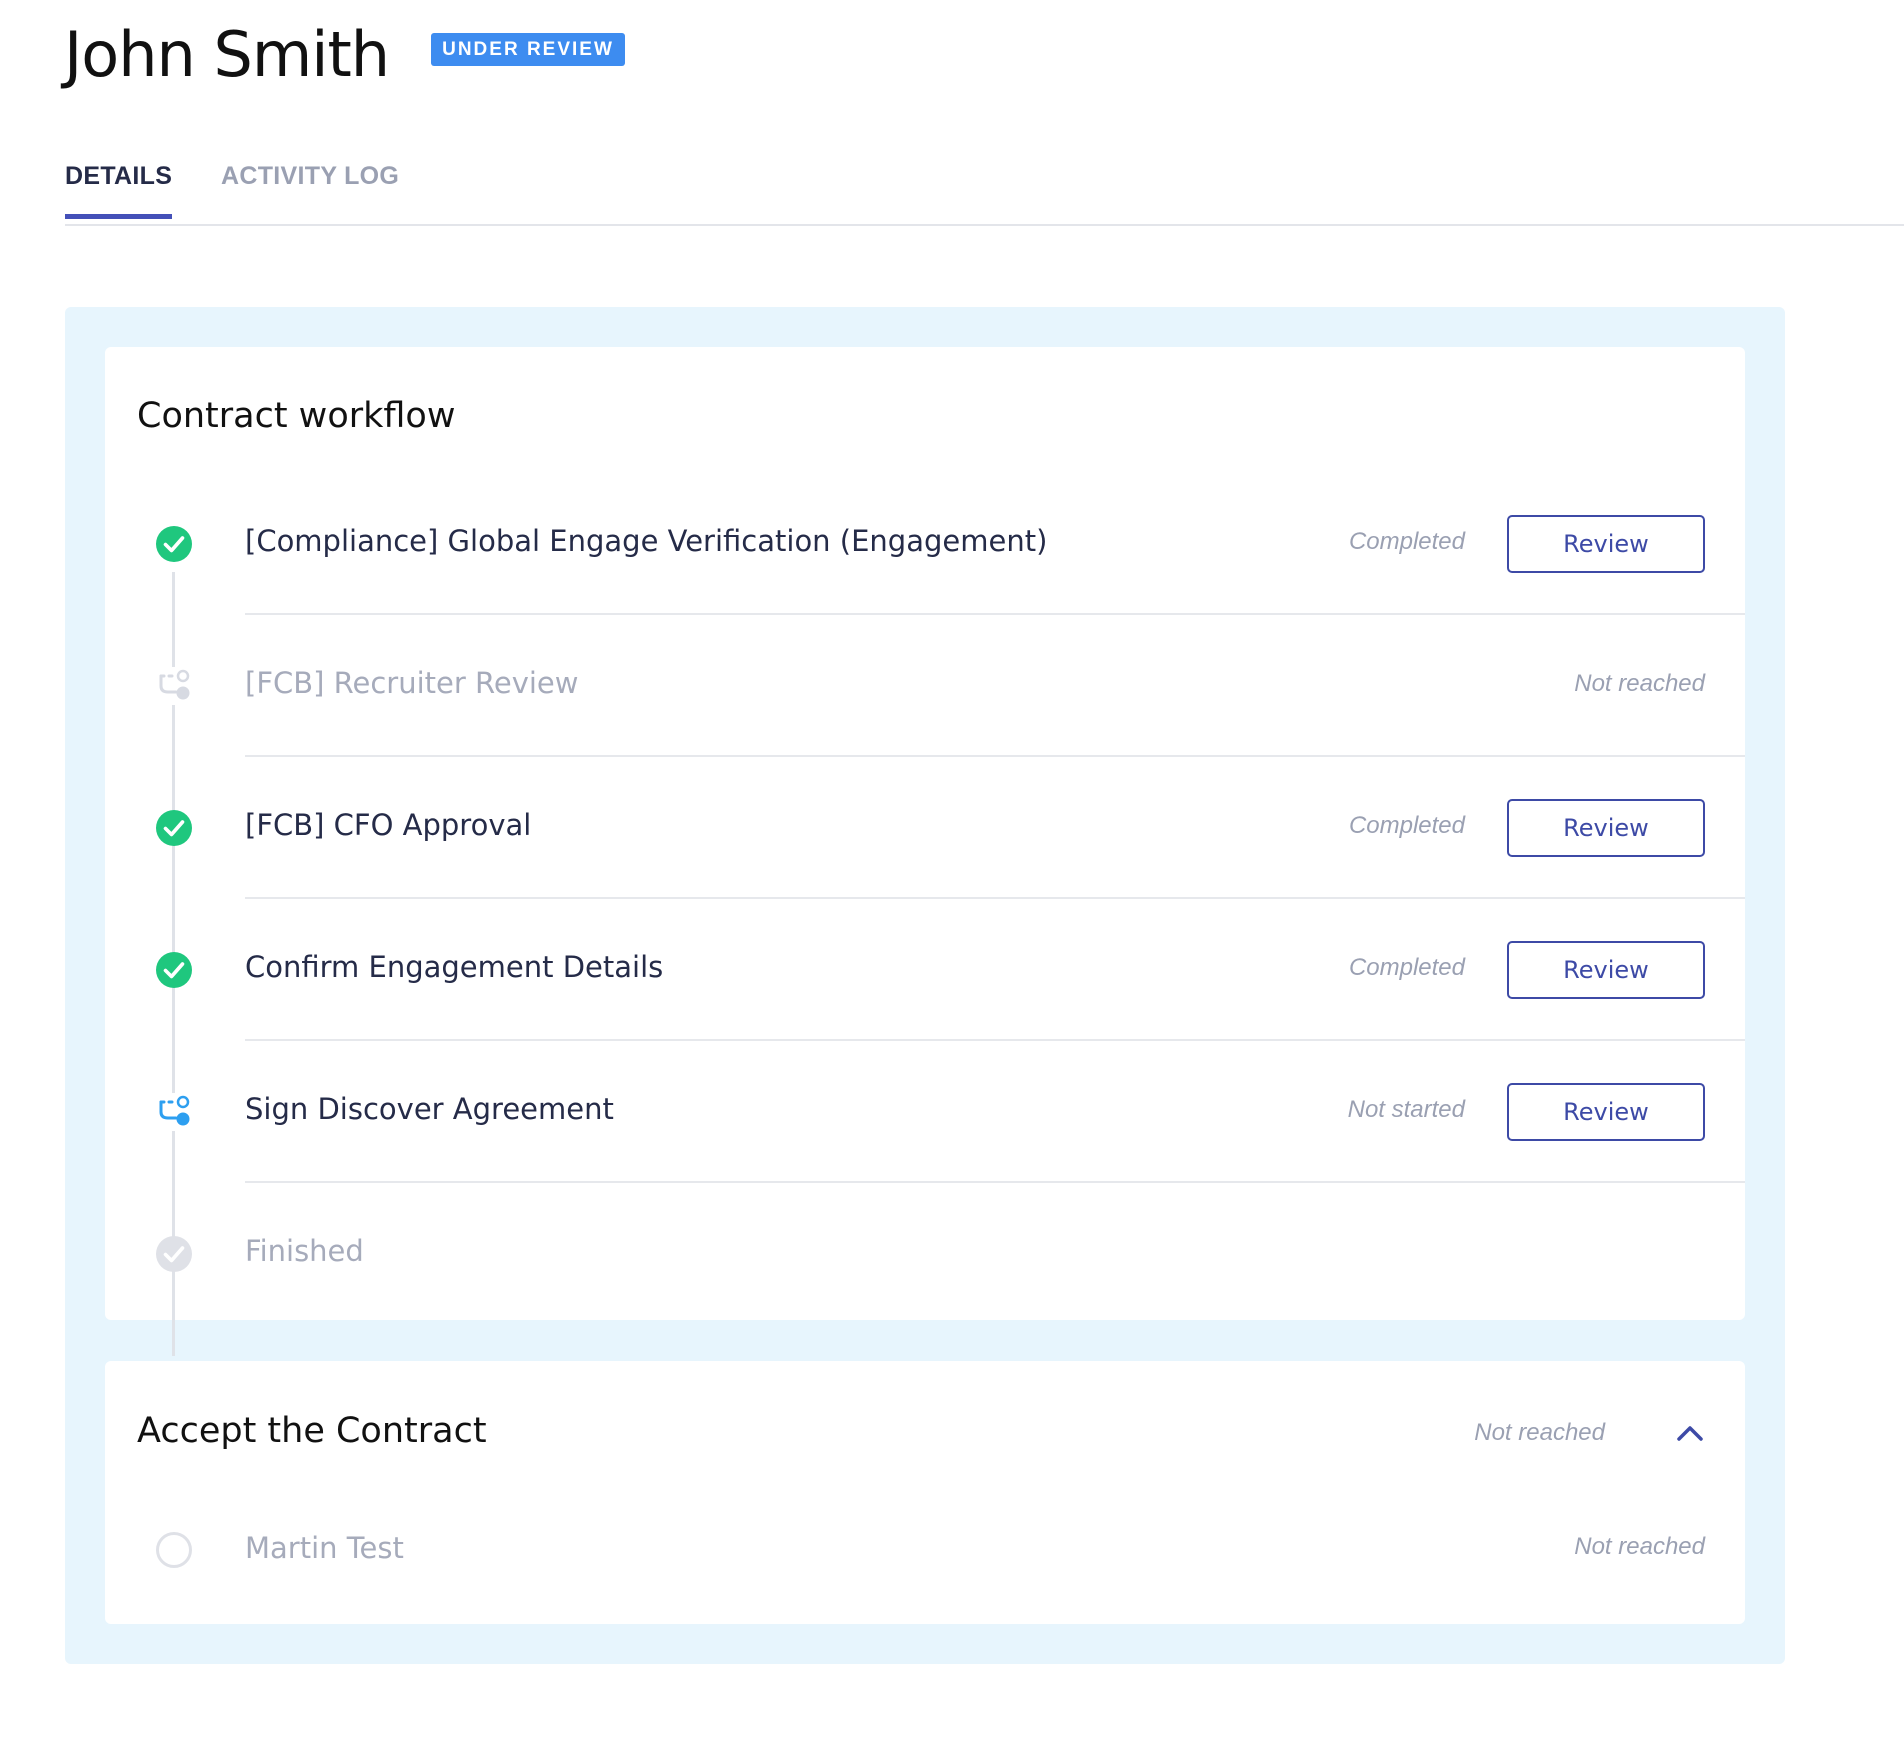 This screenshot has width=1904, height=1744. Describe the element at coordinates (119, 190) in the screenshot. I see `tab-details: DETAILS` at that location.